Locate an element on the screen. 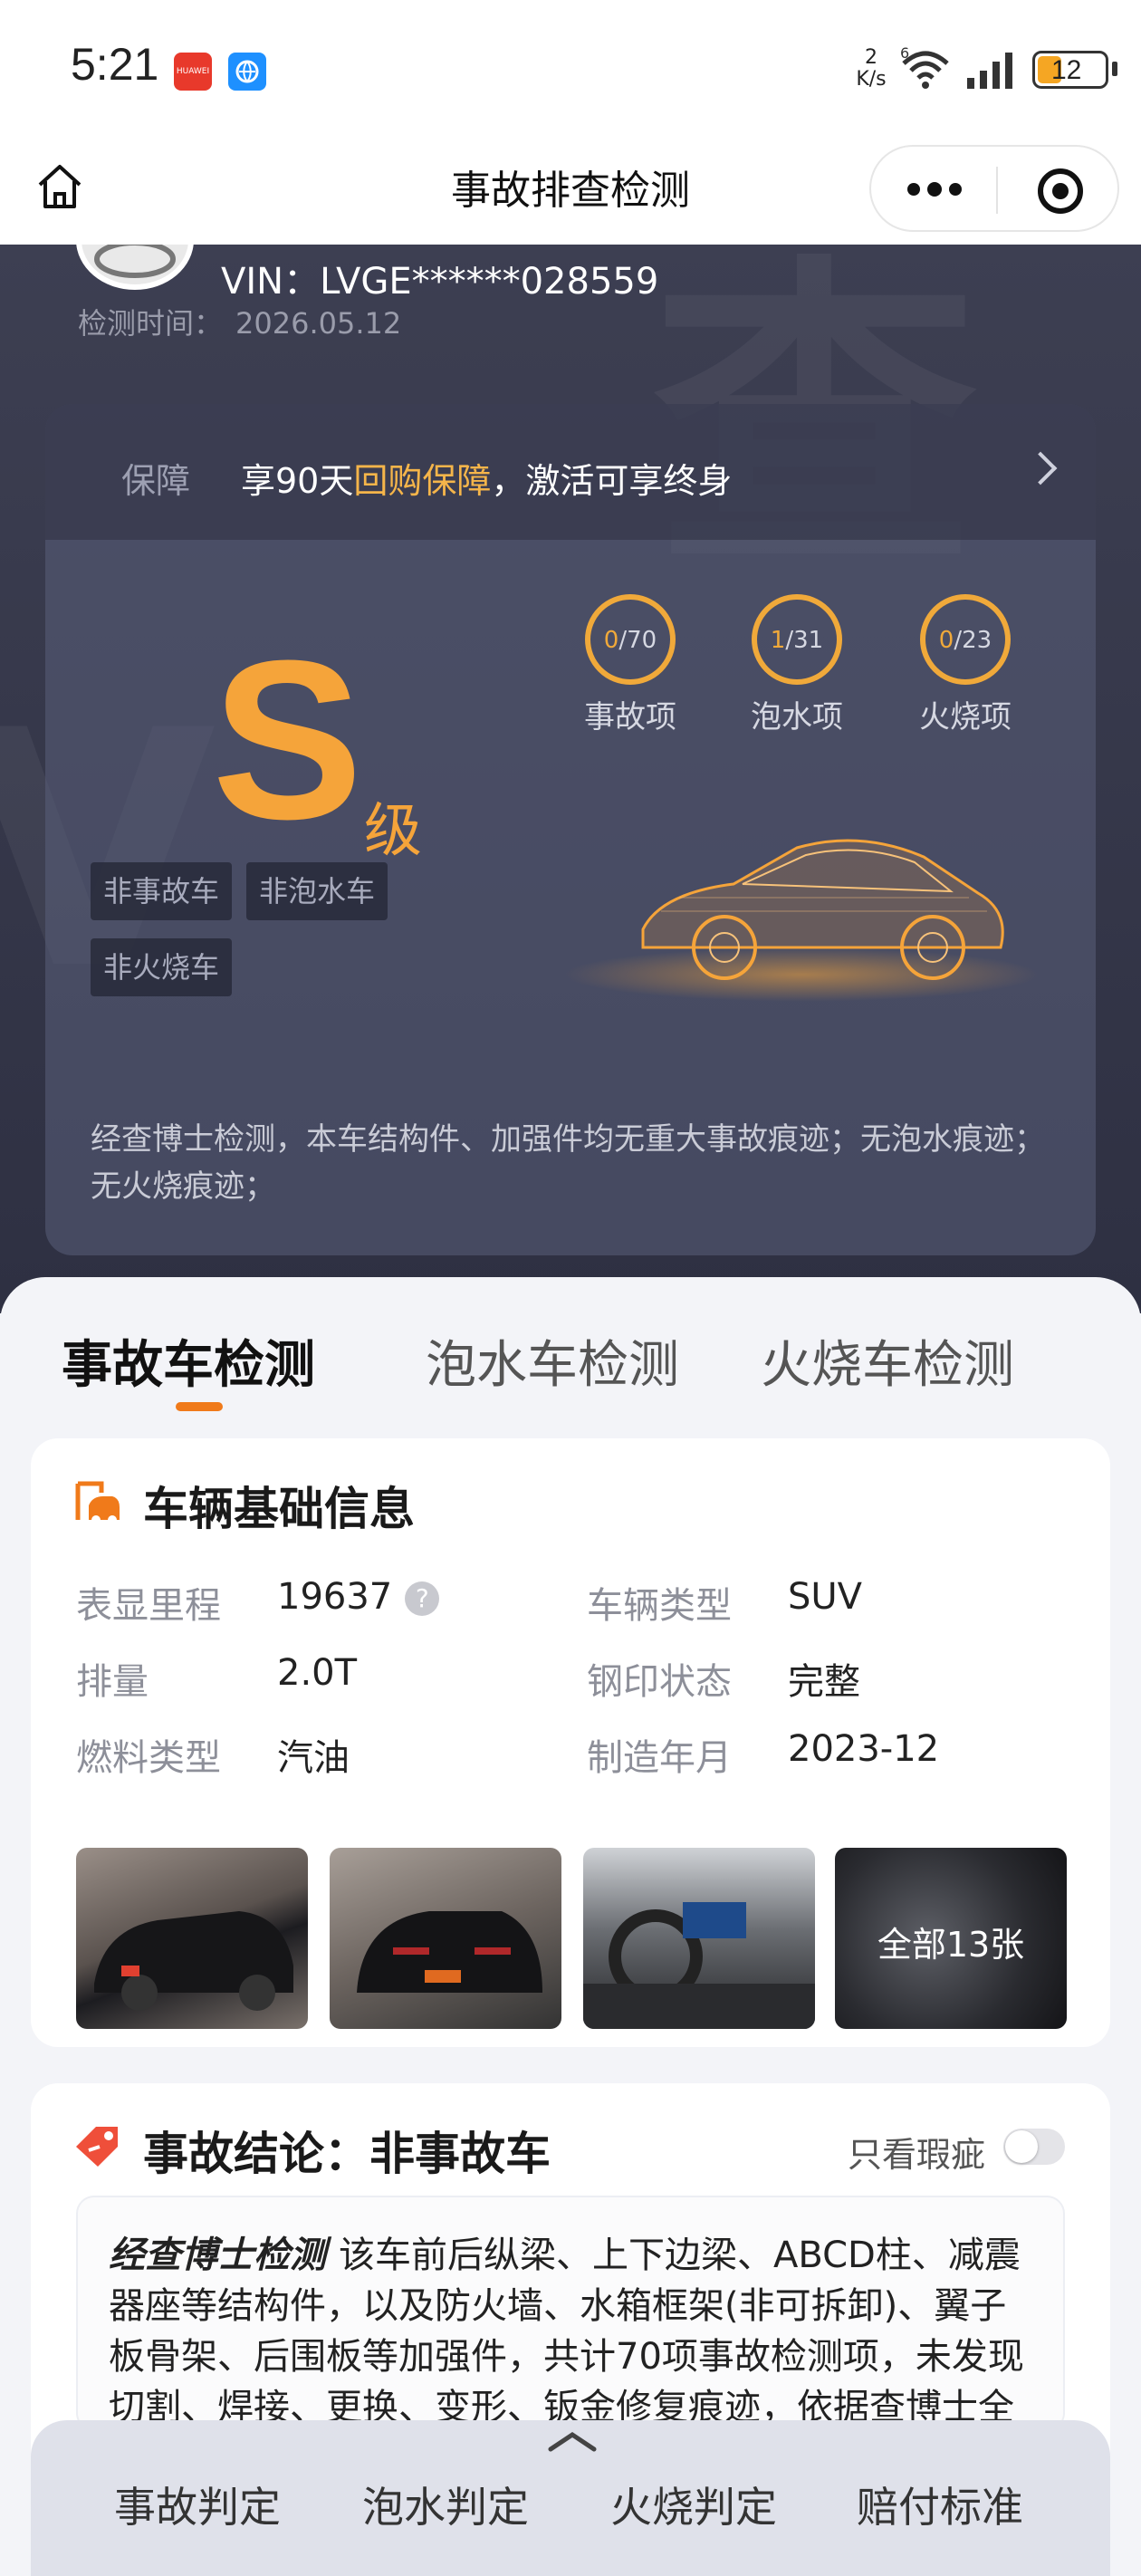 The height and width of the screenshot is (2576, 1141). only-defects-label: 只看瑕疵 is located at coordinates (917, 2155).